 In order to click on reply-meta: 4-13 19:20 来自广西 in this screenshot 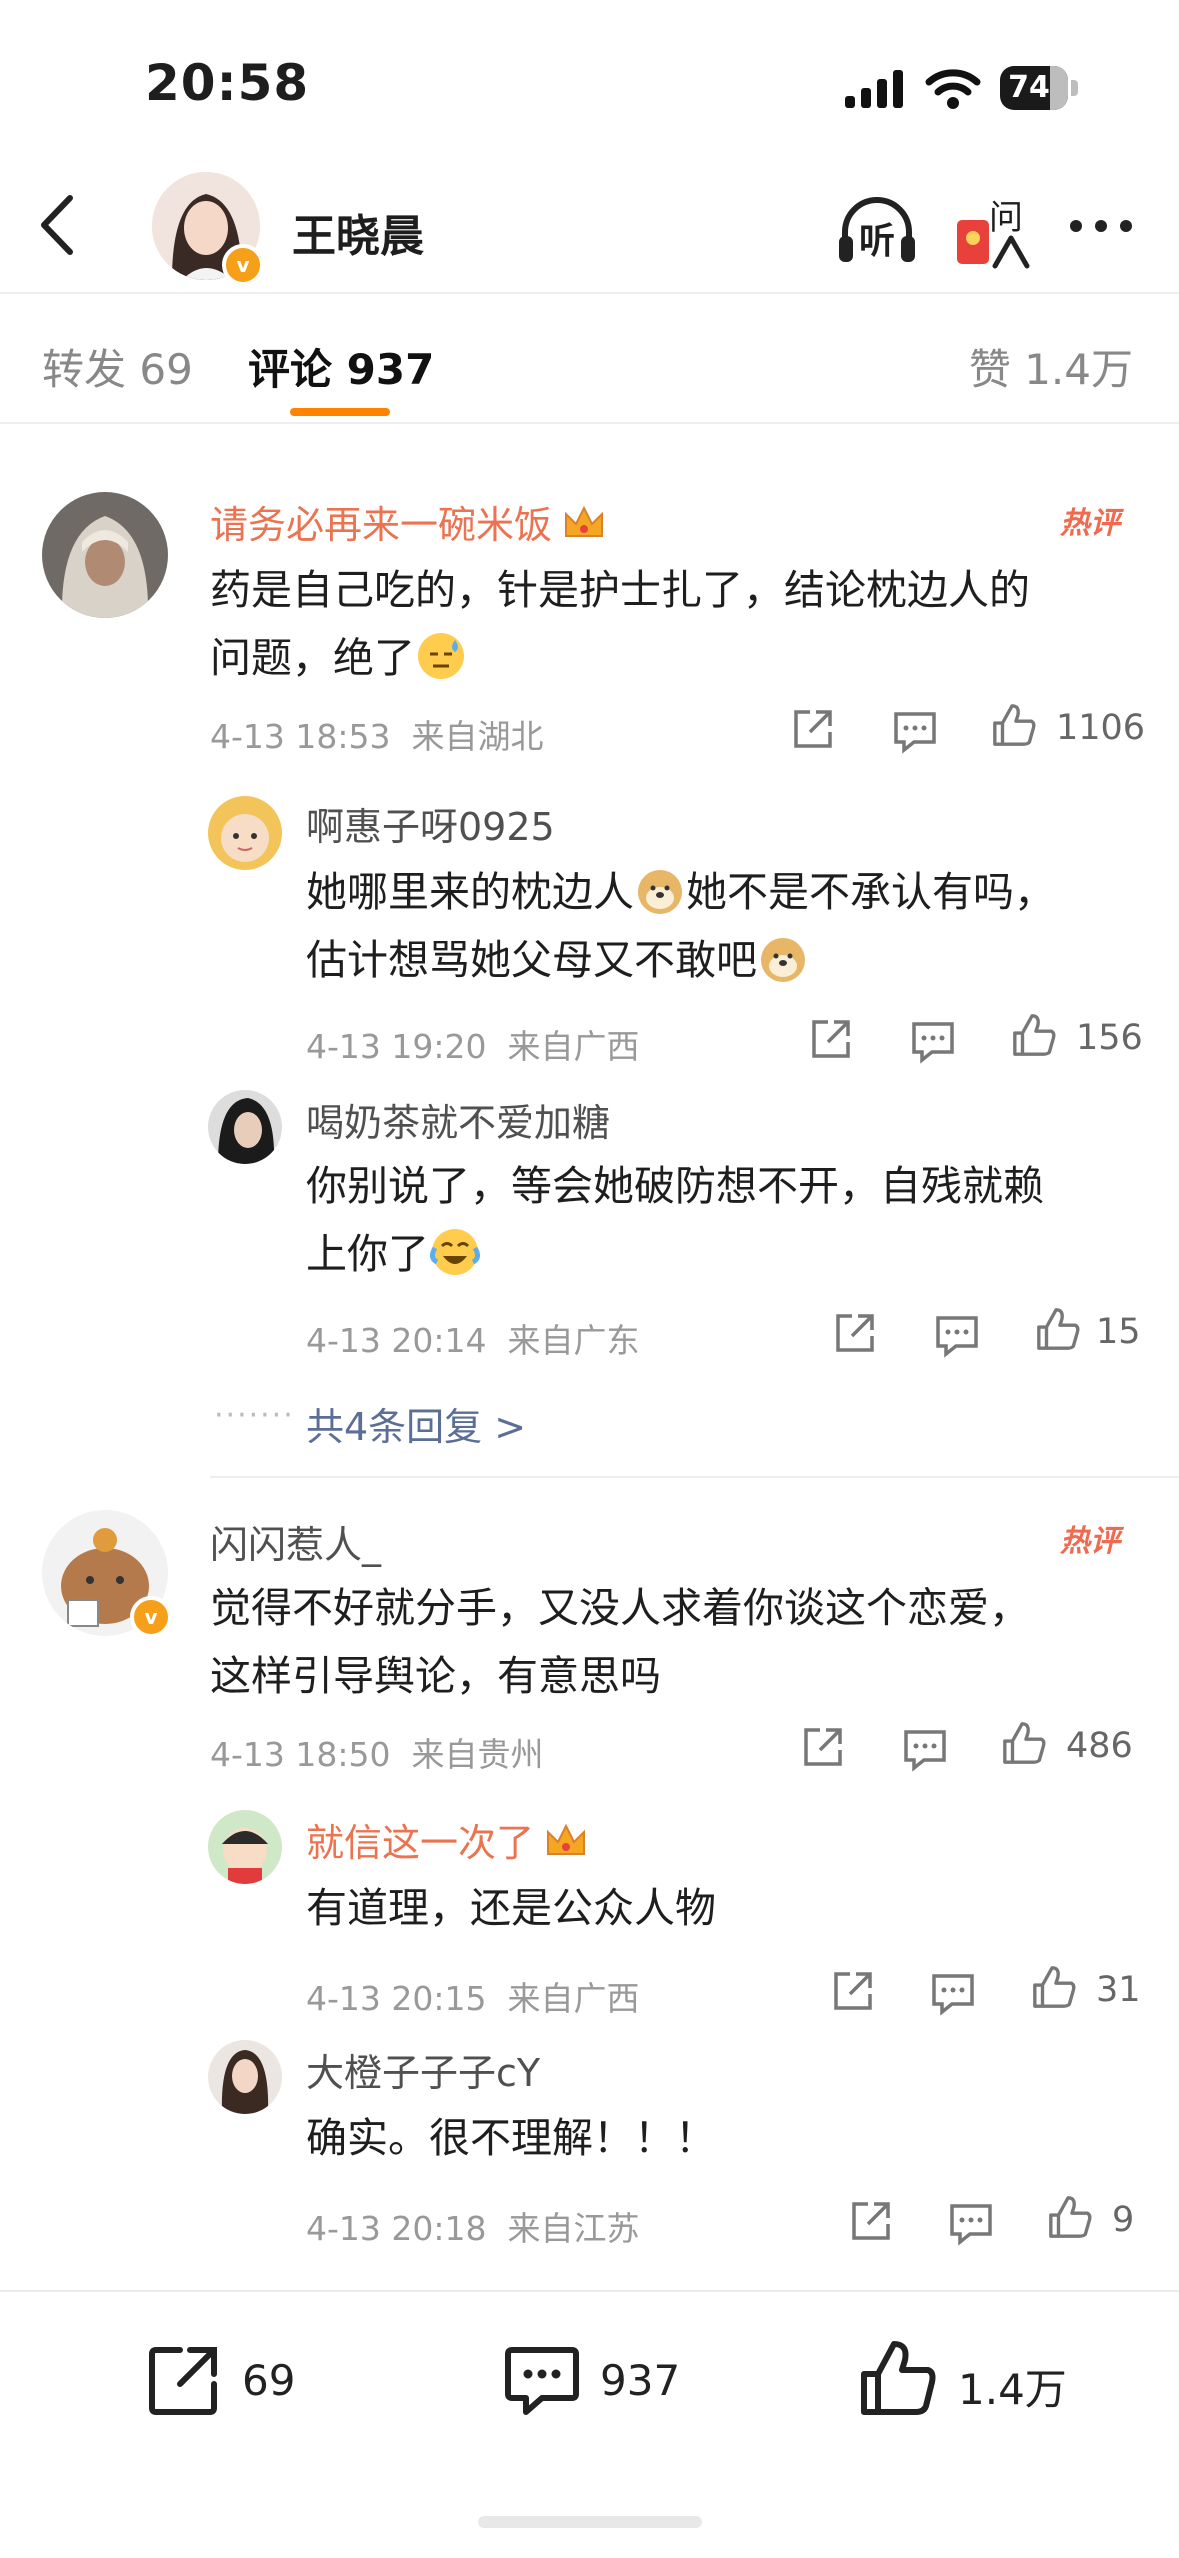, I will do `click(472, 1044)`.